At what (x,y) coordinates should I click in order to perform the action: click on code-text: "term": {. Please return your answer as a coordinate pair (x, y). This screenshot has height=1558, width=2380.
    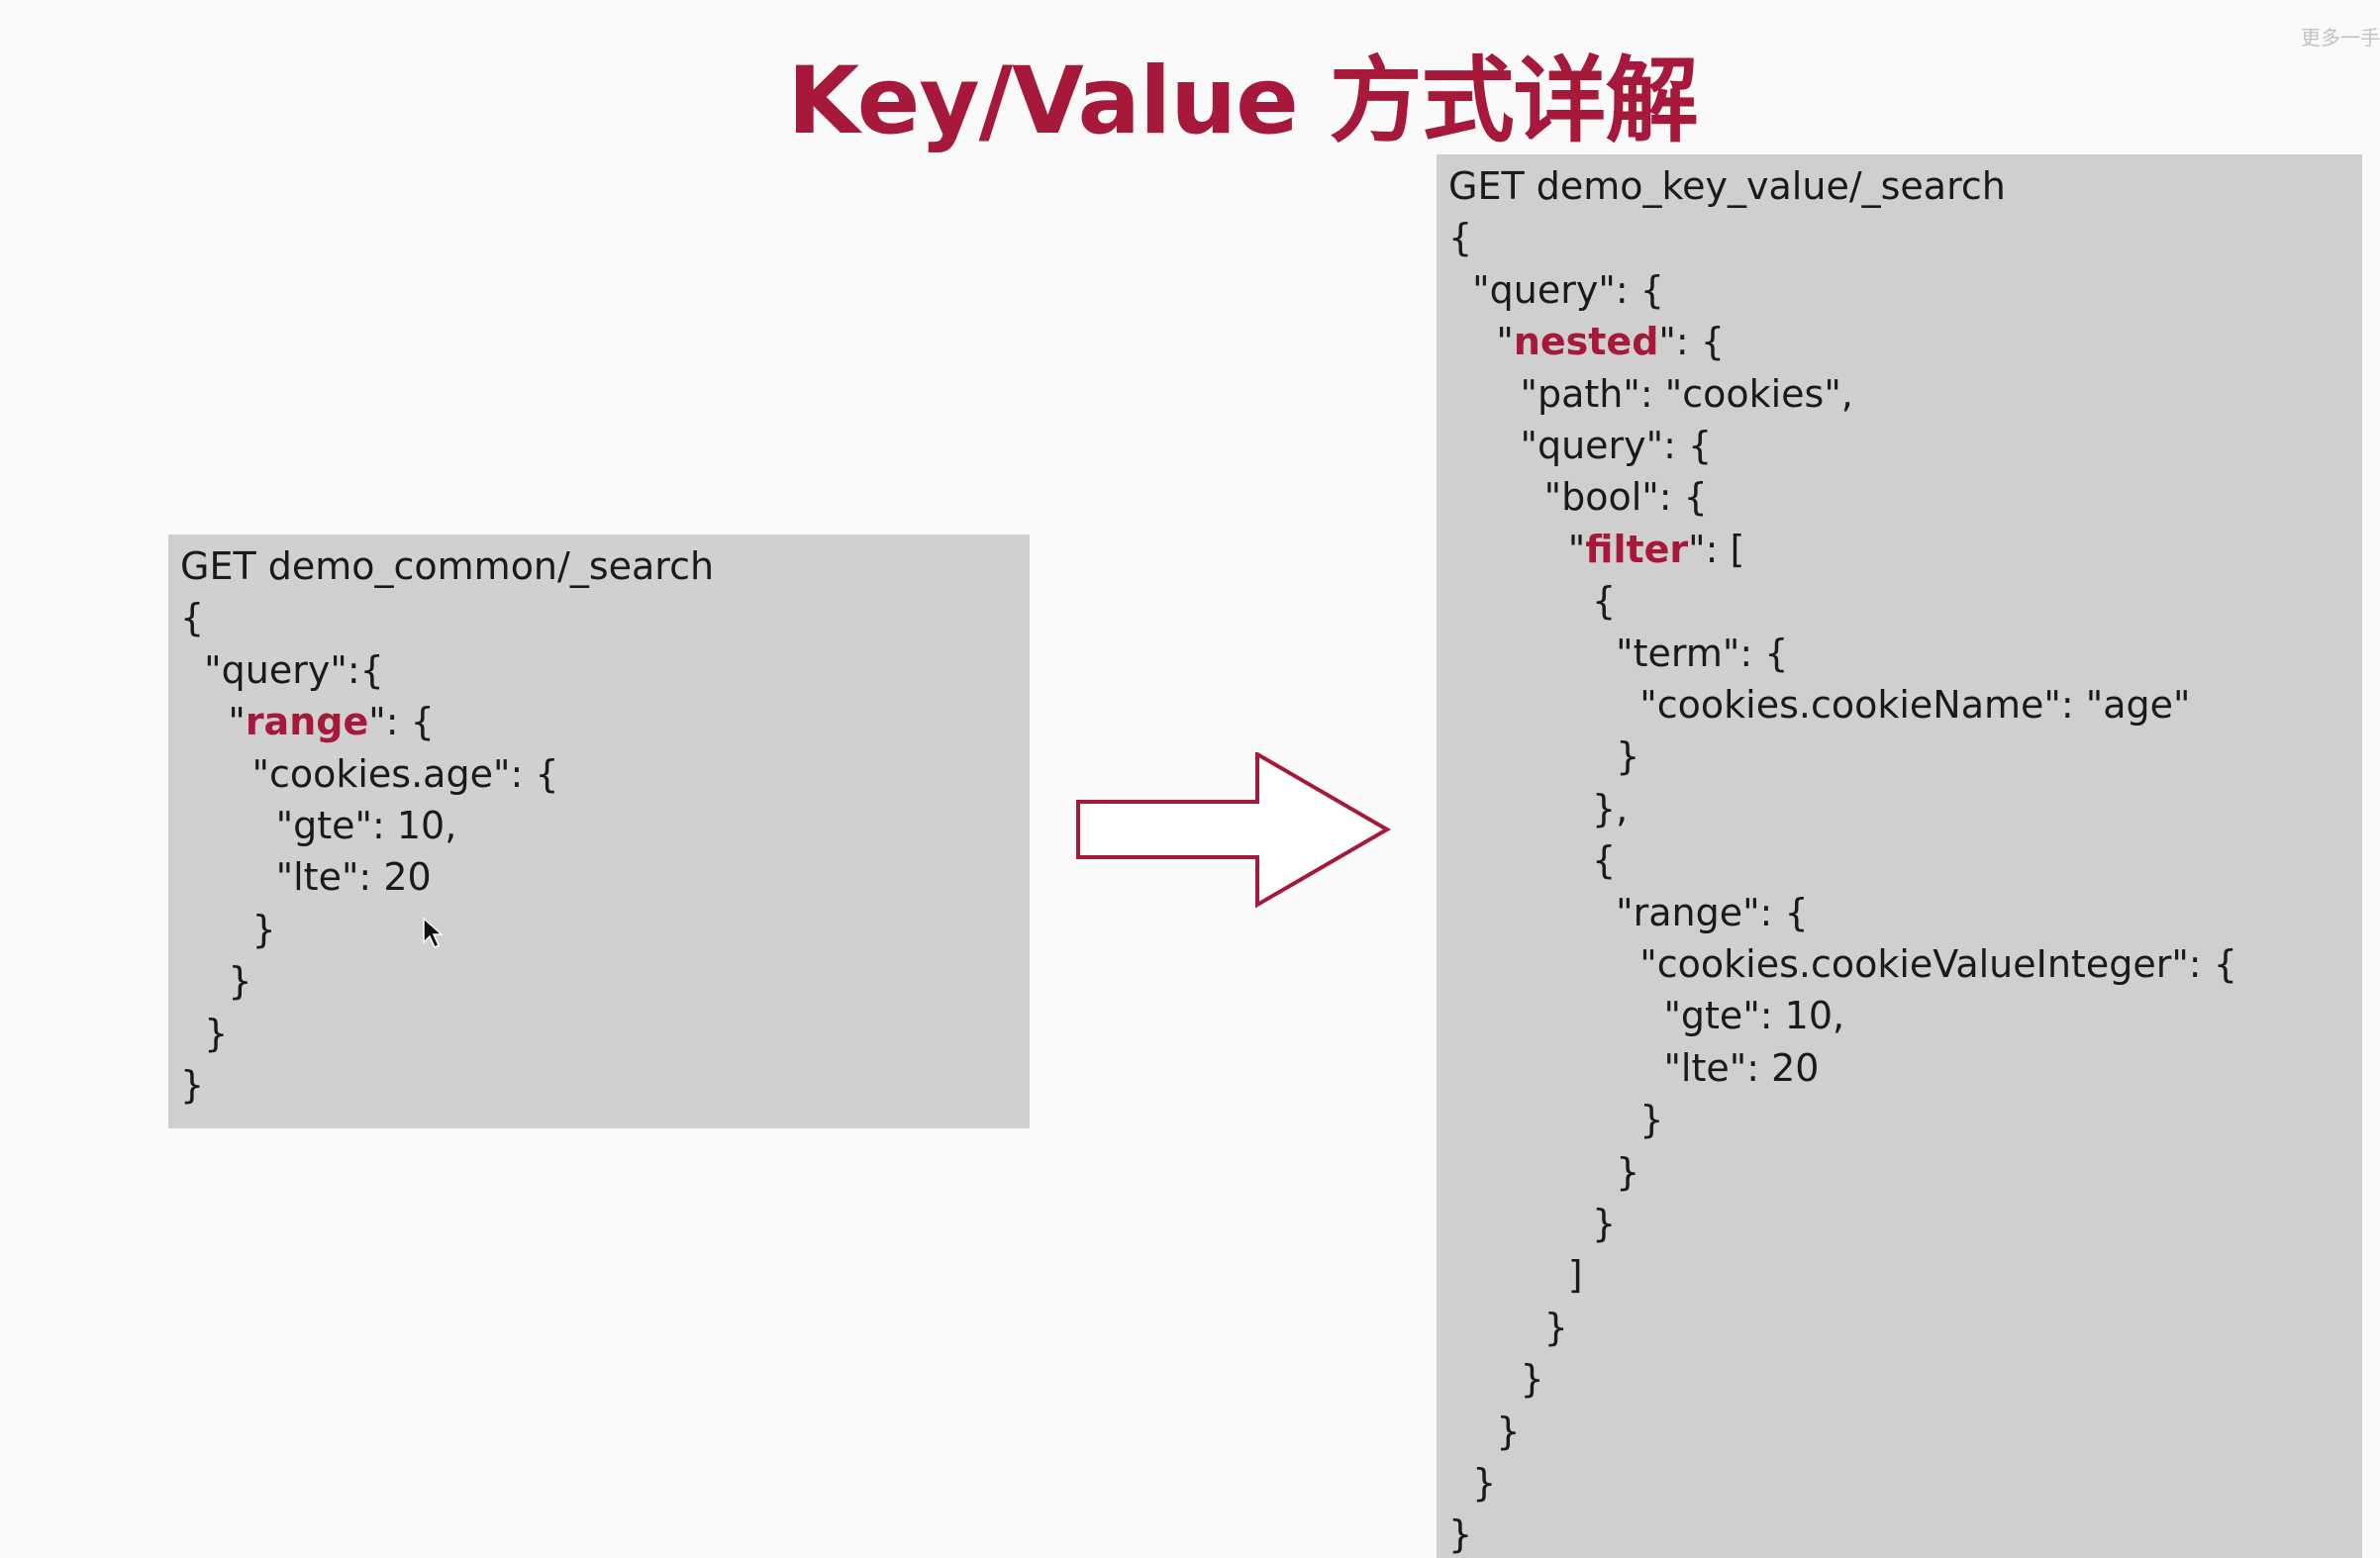
    Looking at the image, I should click on (1702, 653).